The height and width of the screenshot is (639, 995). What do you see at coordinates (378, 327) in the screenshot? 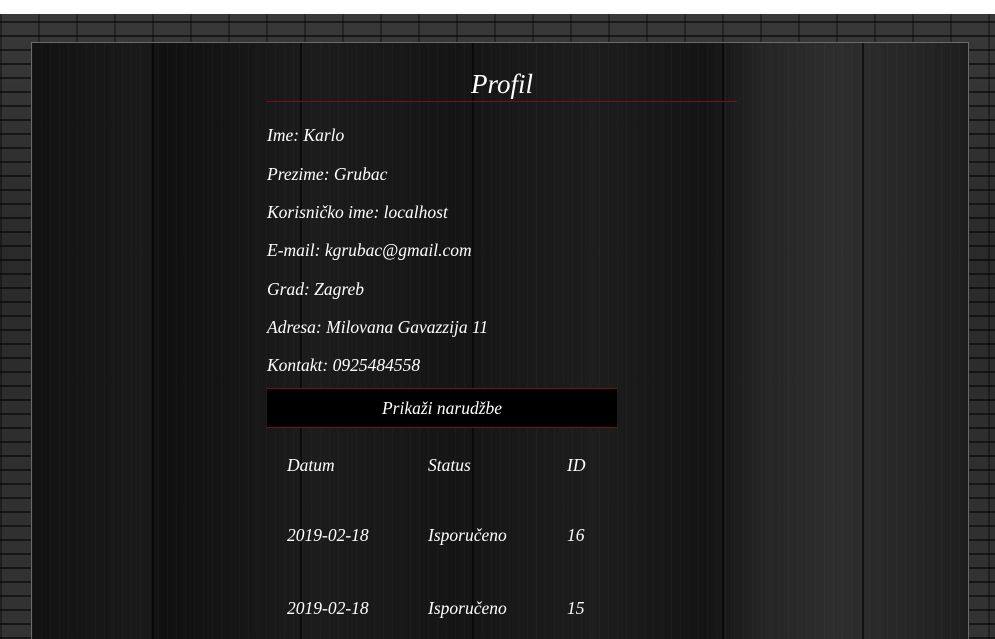
I see `field-address: Adresa: Milovana Gavazzija 11` at bounding box center [378, 327].